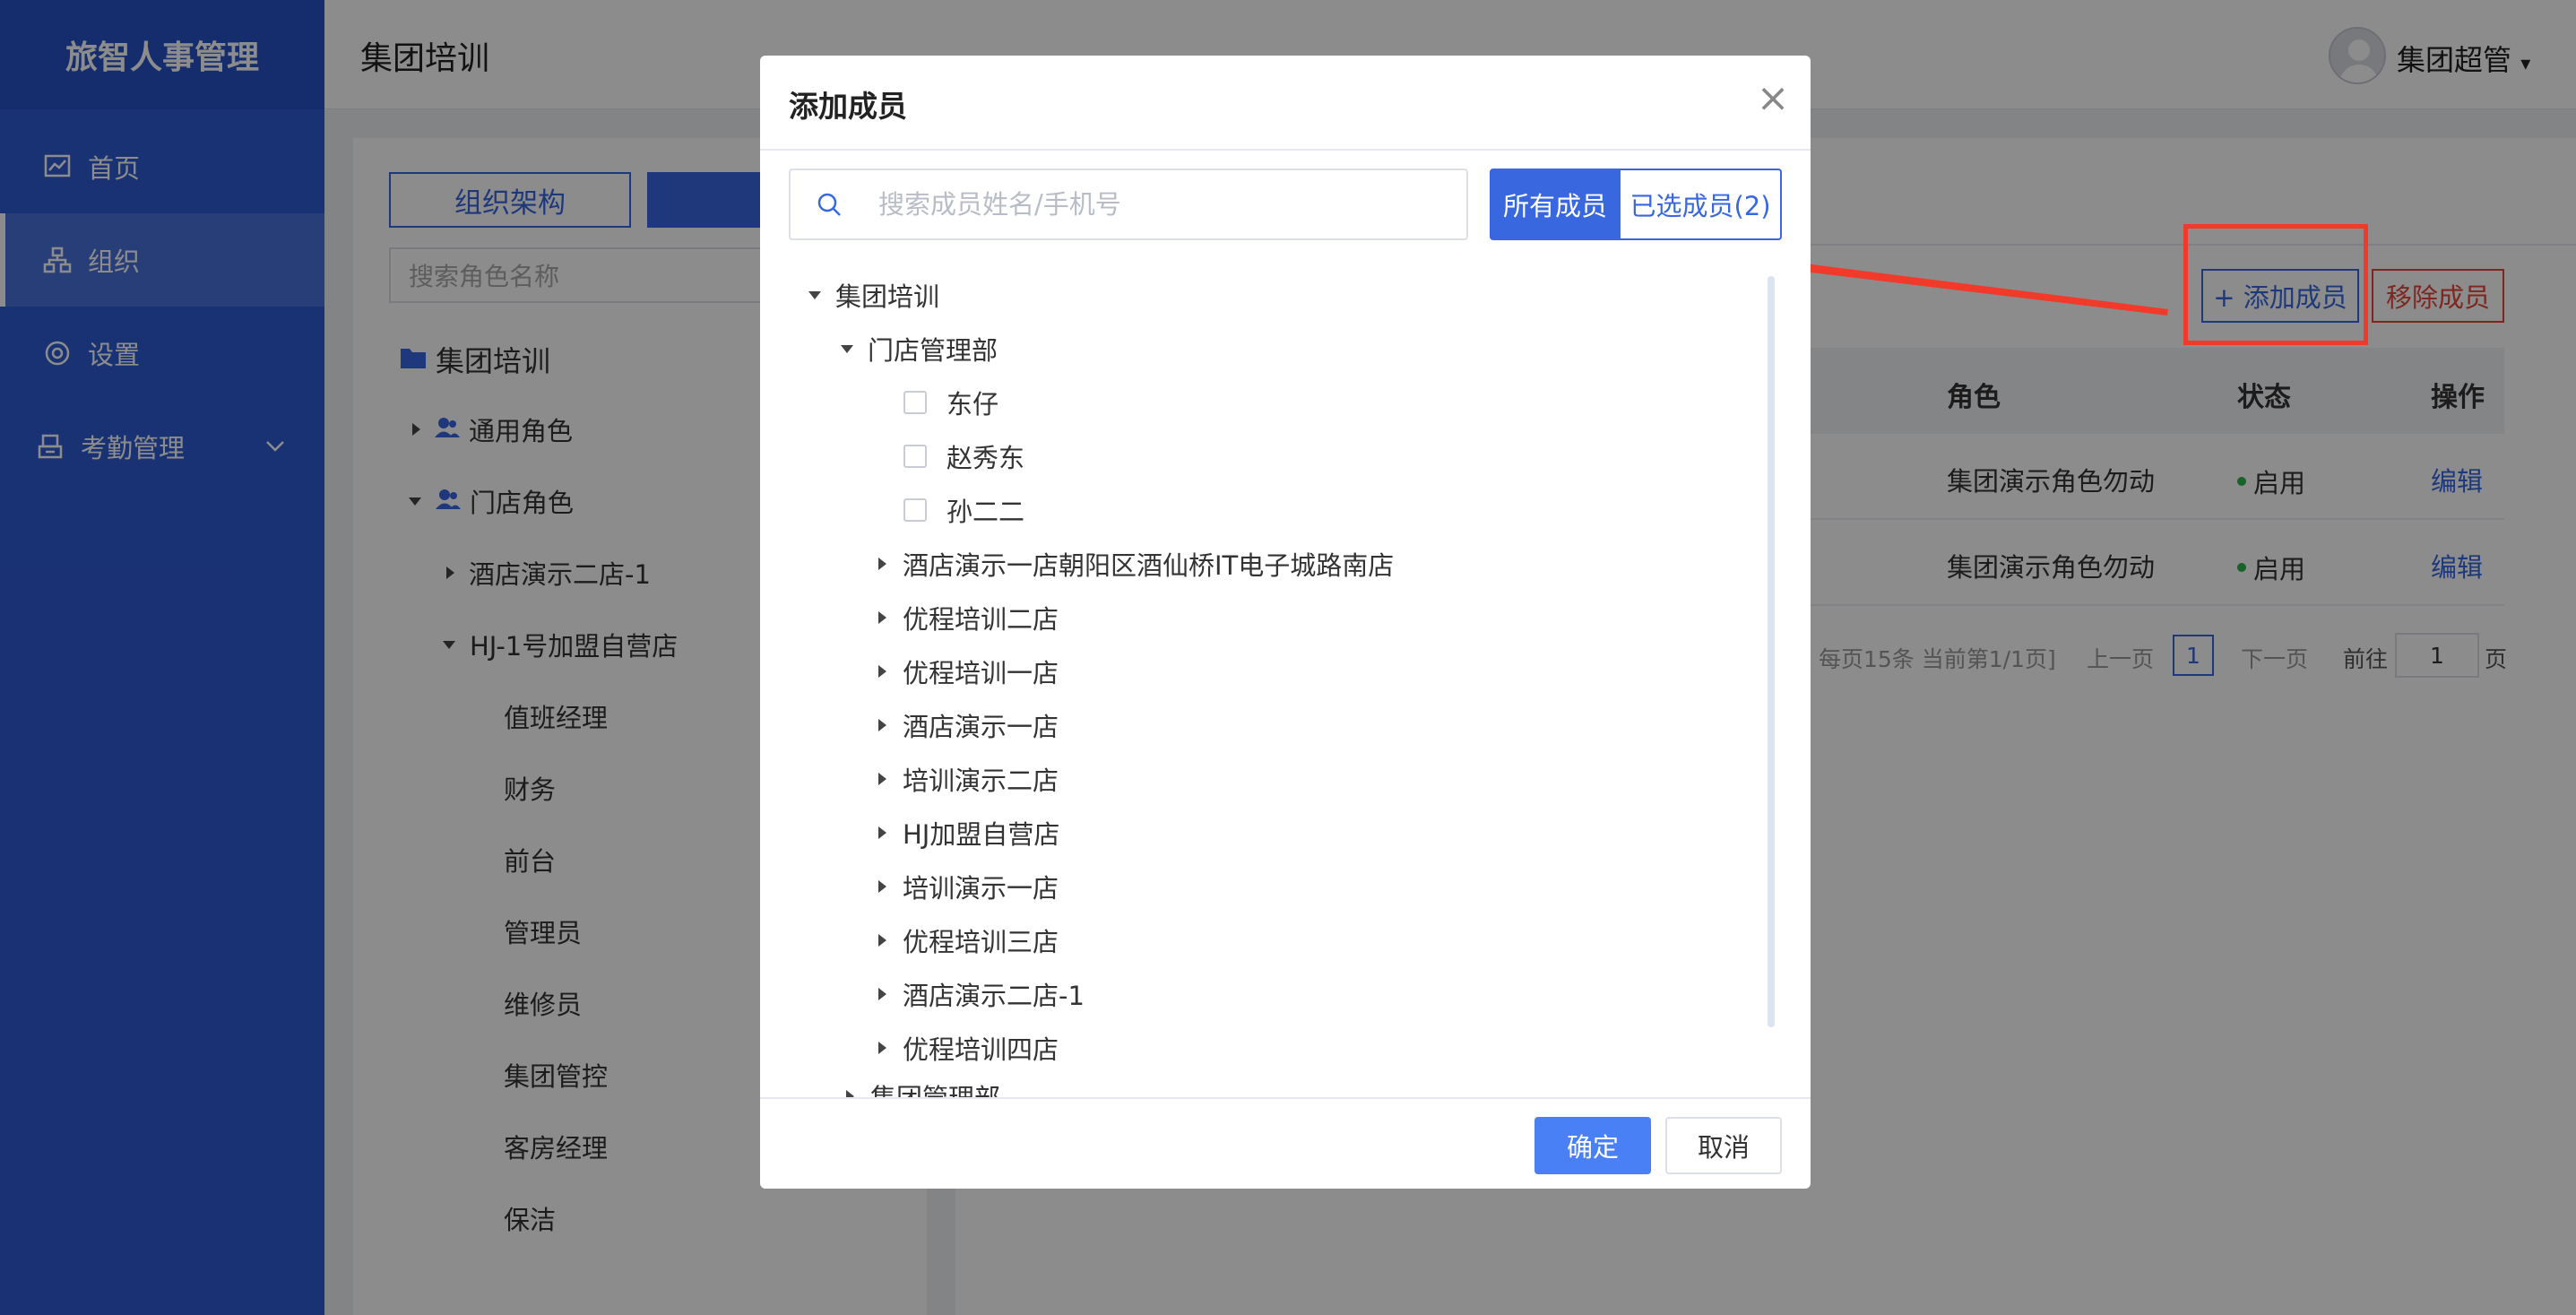 Image resolution: width=2576 pixels, height=1315 pixels. I want to click on search-icon, so click(829, 204).